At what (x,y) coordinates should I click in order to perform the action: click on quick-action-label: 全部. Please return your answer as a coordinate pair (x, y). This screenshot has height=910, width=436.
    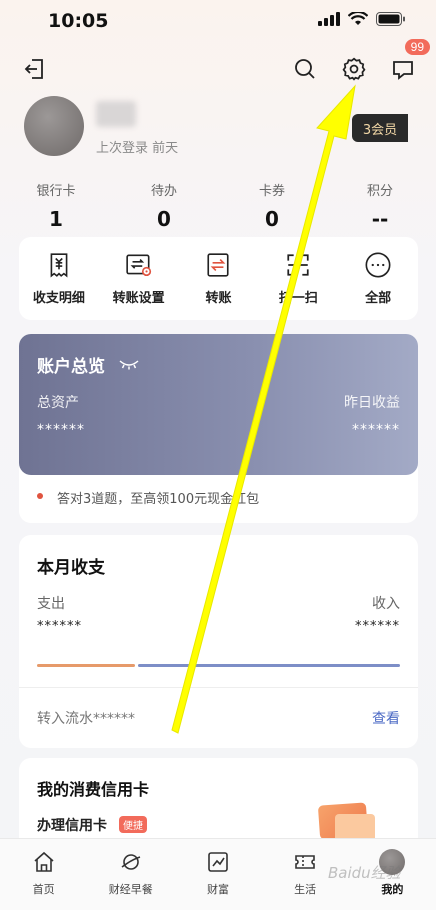
    Looking at the image, I should click on (378, 298).